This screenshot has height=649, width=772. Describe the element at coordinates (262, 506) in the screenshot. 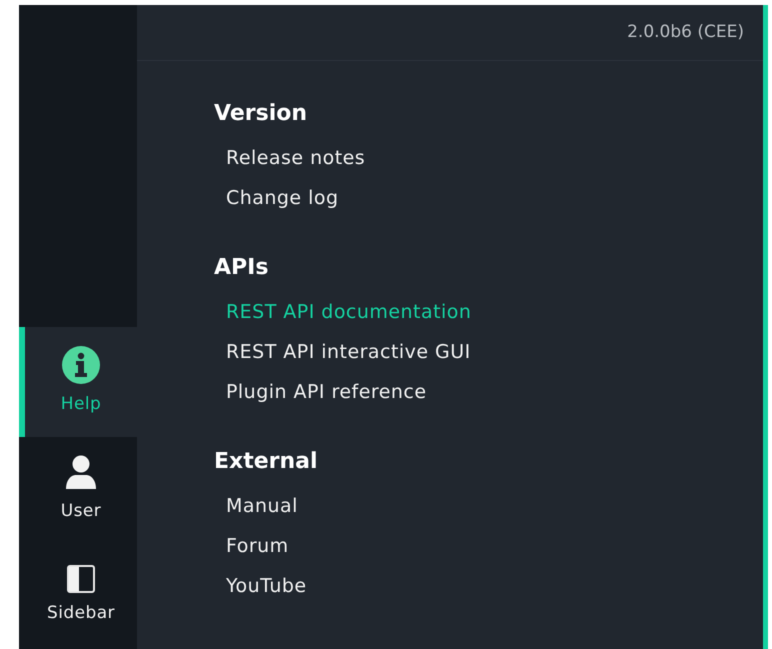

I see `help-link: Manual` at that location.